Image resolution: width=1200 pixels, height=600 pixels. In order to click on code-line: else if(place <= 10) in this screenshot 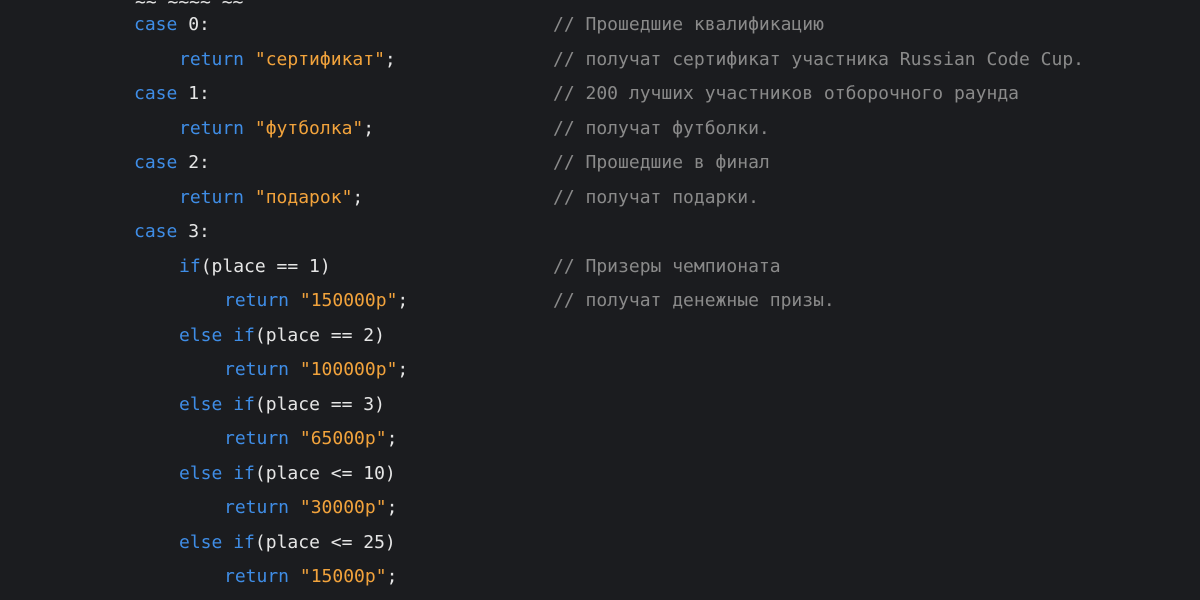, I will do `click(600, 474)`.